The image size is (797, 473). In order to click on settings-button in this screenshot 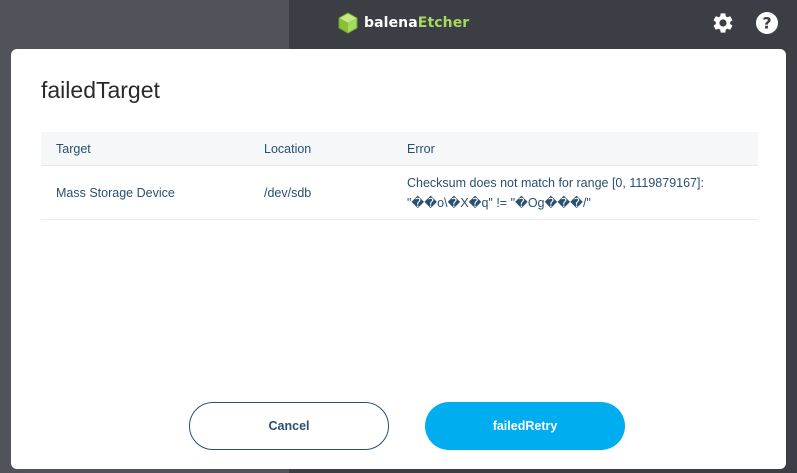, I will do `click(723, 23)`.